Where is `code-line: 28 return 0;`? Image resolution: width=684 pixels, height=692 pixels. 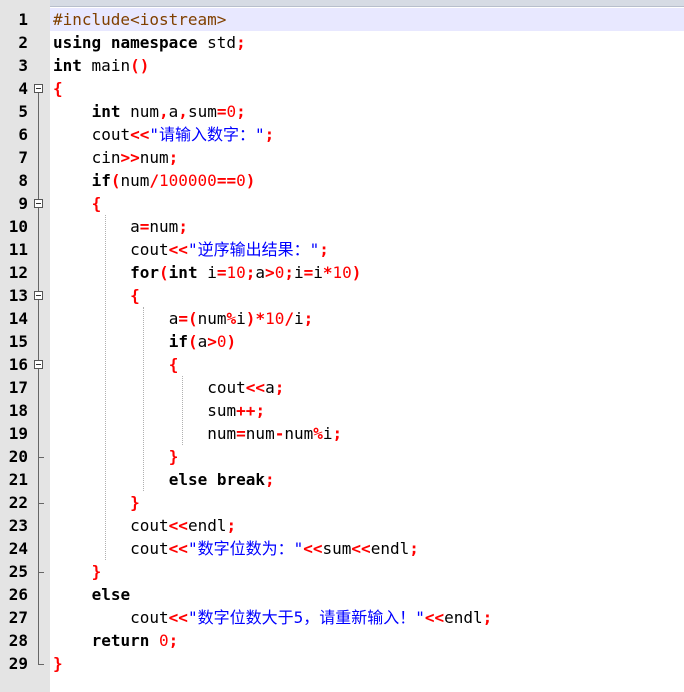
code-line: 28 return 0; is located at coordinates (342, 640).